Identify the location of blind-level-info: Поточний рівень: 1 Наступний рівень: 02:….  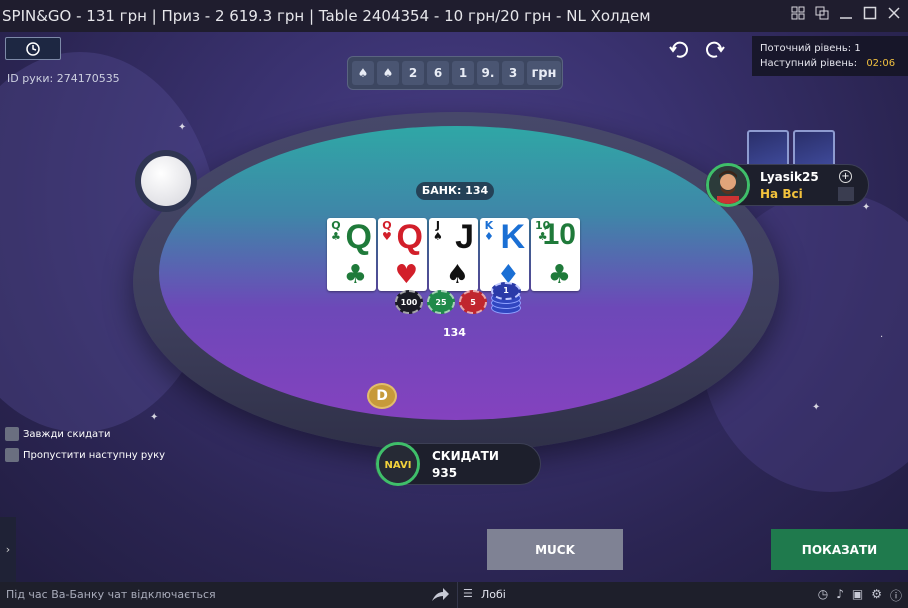
(830, 56).